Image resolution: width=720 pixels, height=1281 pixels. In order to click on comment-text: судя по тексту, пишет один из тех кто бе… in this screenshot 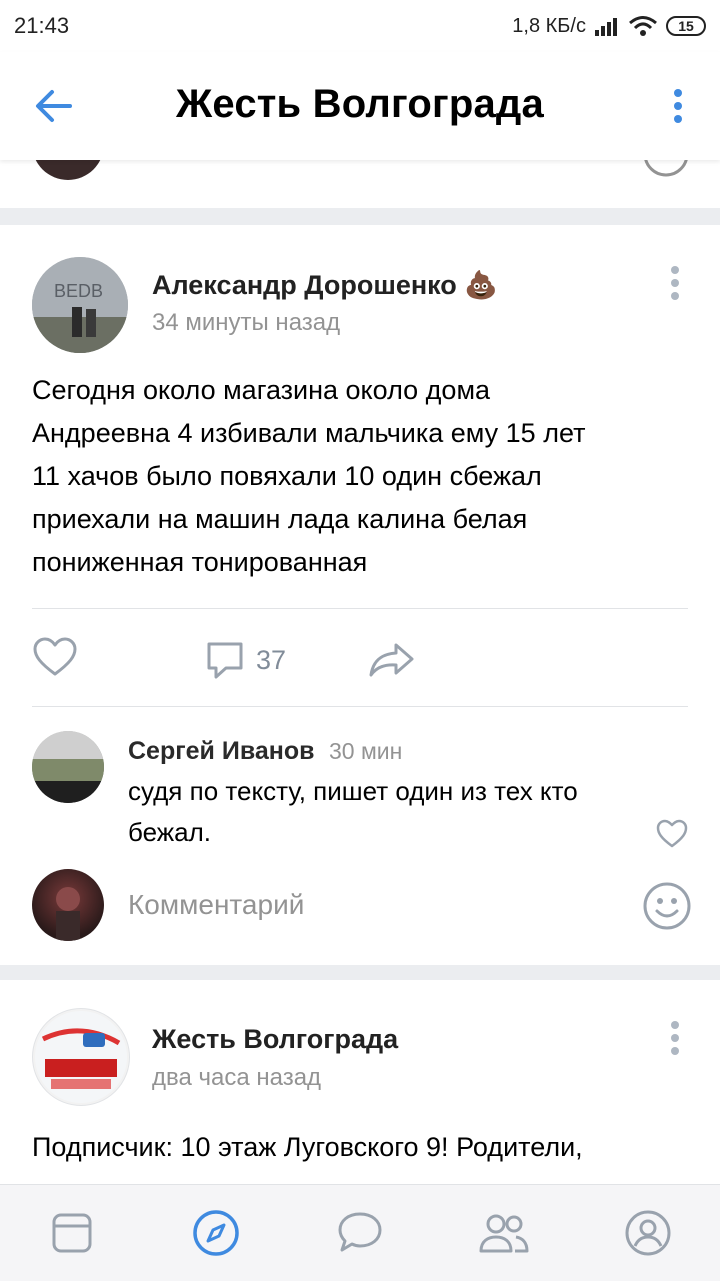, I will do `click(388, 812)`.